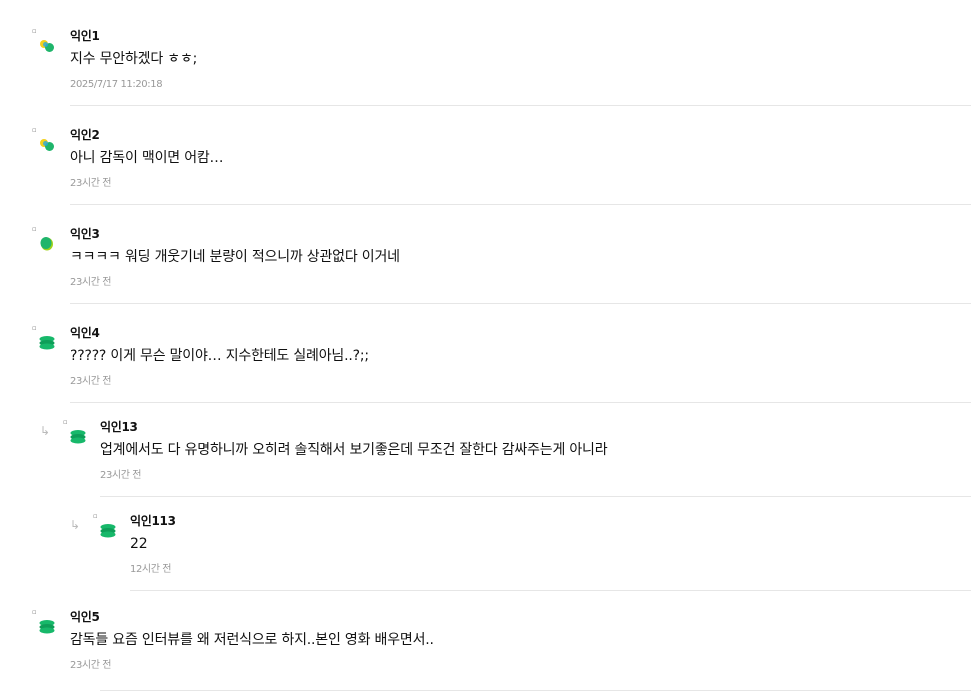 The height and width of the screenshot is (695, 971). What do you see at coordinates (252, 640) in the screenshot?
I see `comment-text: 감독들 요즘 인터뷰를 왜 저런식으로 하지..본인 영화 배우면서..` at bounding box center [252, 640].